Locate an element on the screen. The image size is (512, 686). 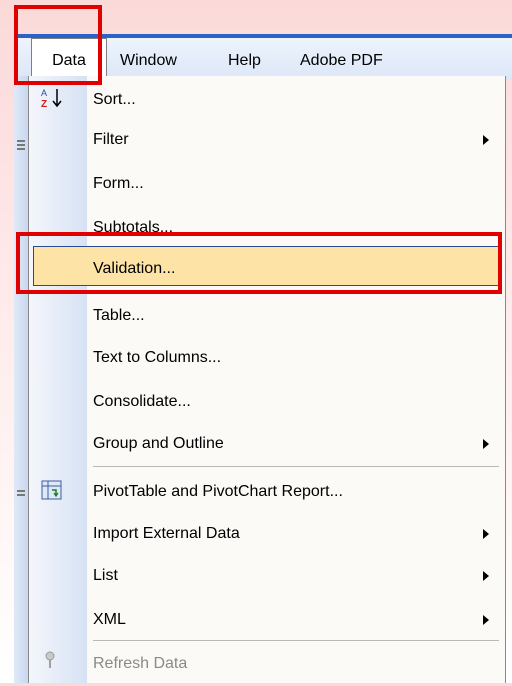
menubar-data-label: Data is located at coordinates (69, 60).